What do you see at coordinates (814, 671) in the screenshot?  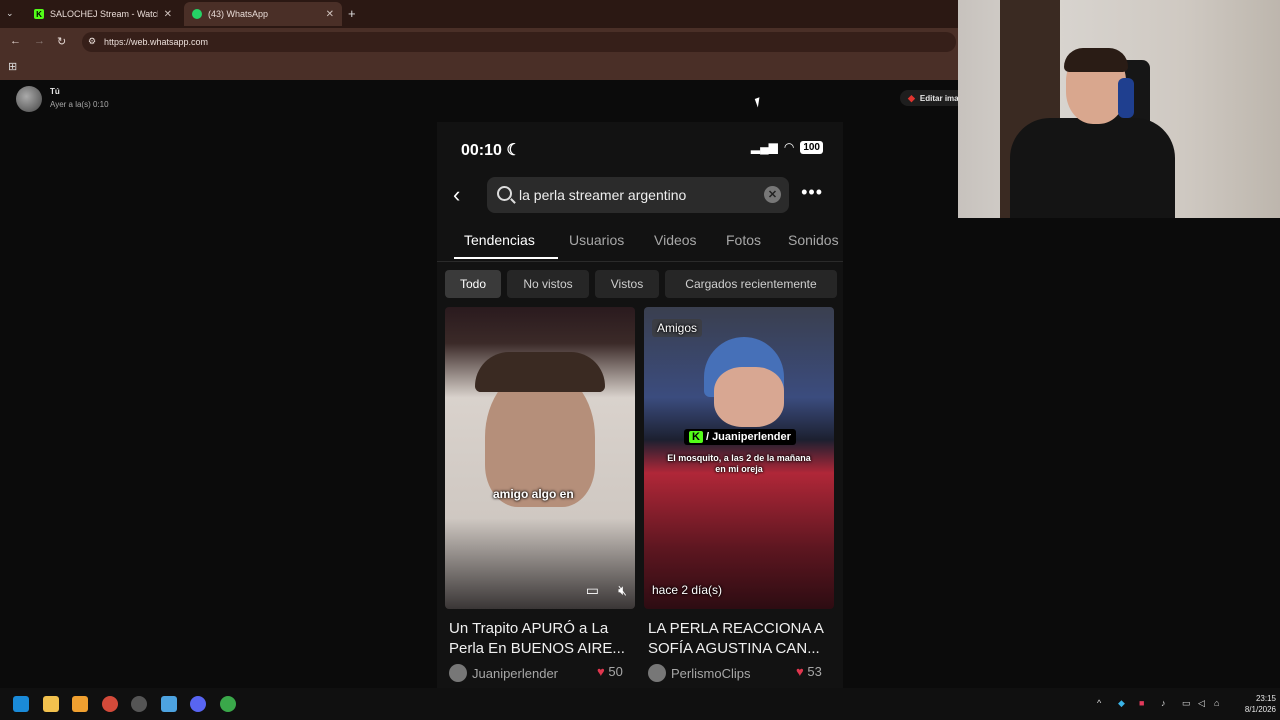 I see `likes-value: 53` at bounding box center [814, 671].